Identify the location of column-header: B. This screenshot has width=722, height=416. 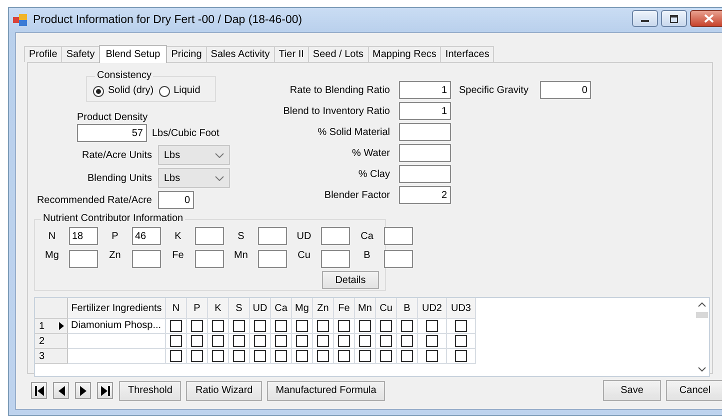
(407, 308).